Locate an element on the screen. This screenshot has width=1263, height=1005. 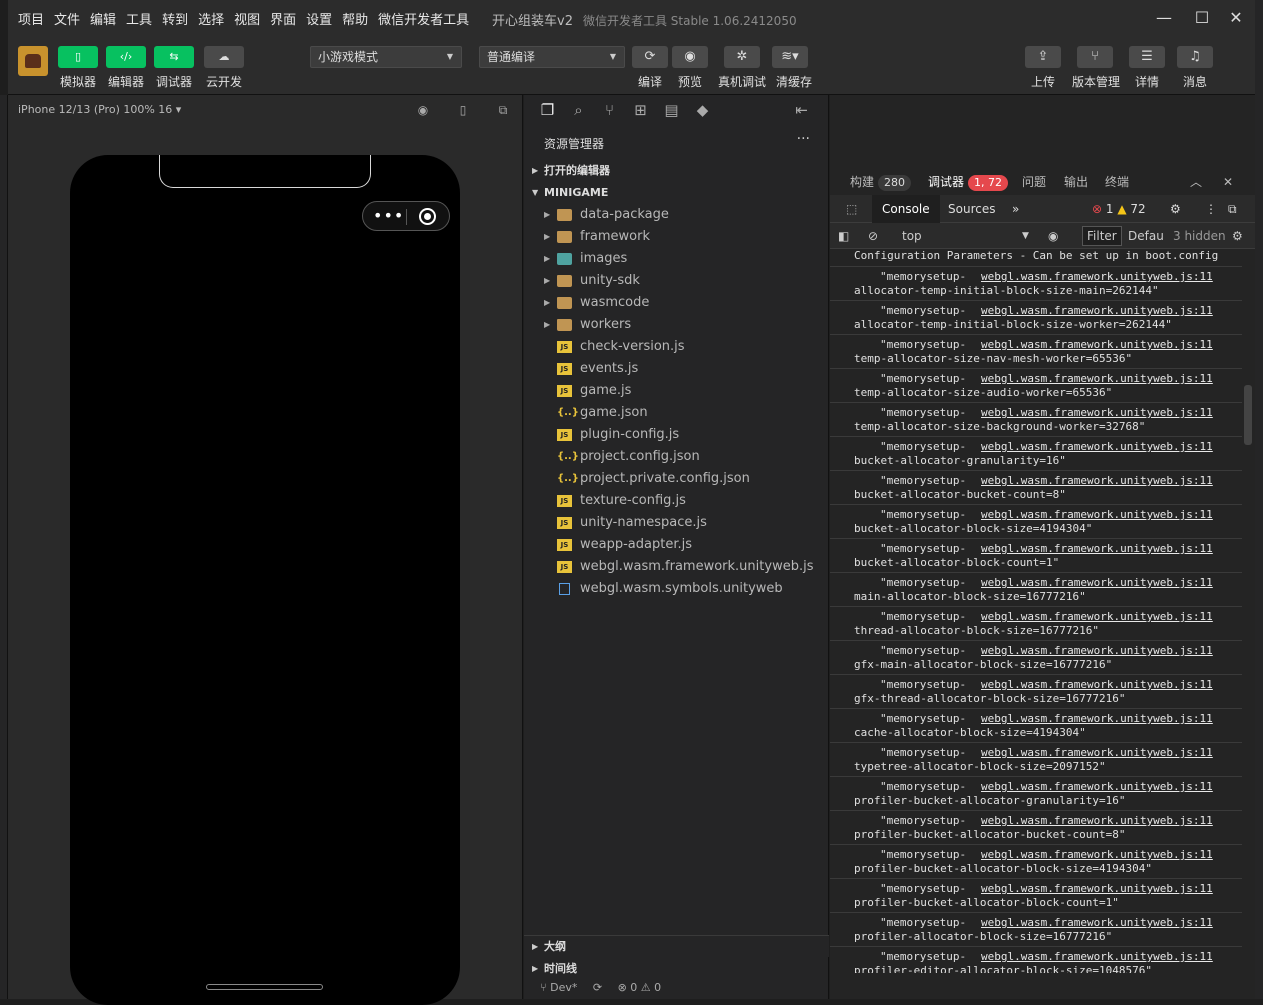
context-select: top is located at coordinates (912, 236).